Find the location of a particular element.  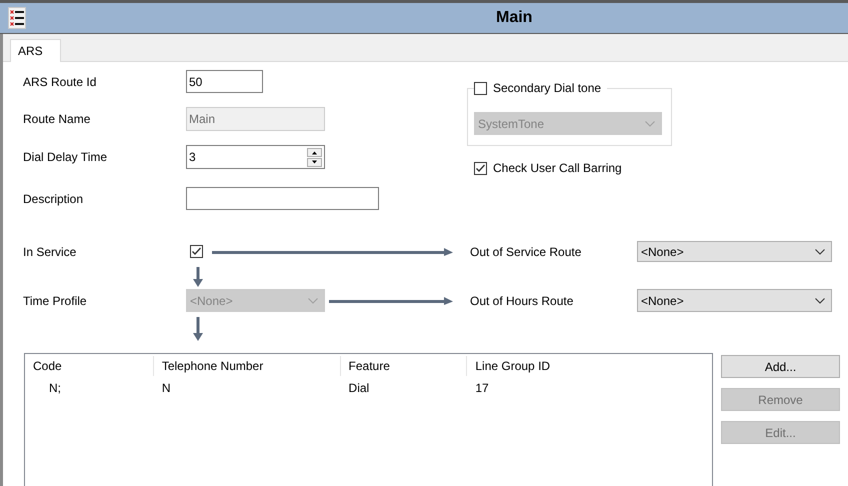

column-header: Code is located at coordinates (89, 366).